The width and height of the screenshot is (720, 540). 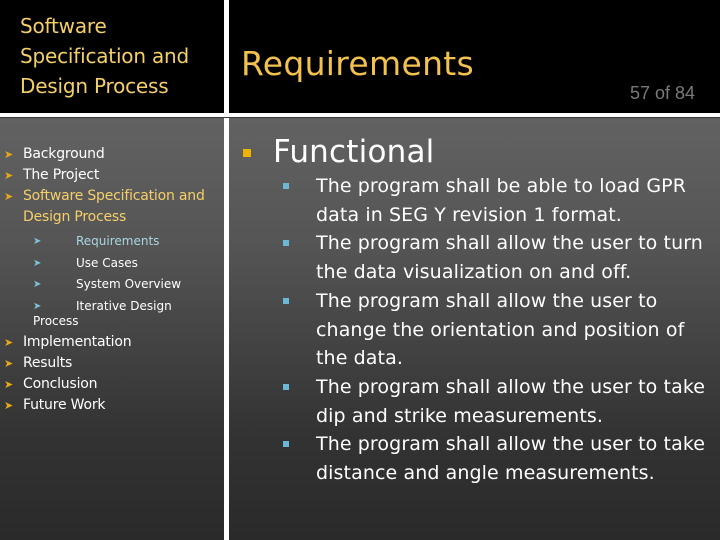 I want to click on content-heading: Functional, so click(x=478, y=152).